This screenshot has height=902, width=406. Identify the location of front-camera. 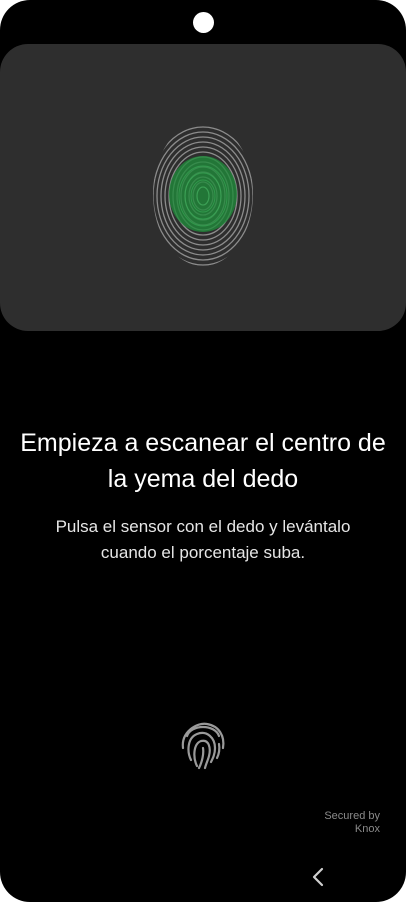
(203, 22).